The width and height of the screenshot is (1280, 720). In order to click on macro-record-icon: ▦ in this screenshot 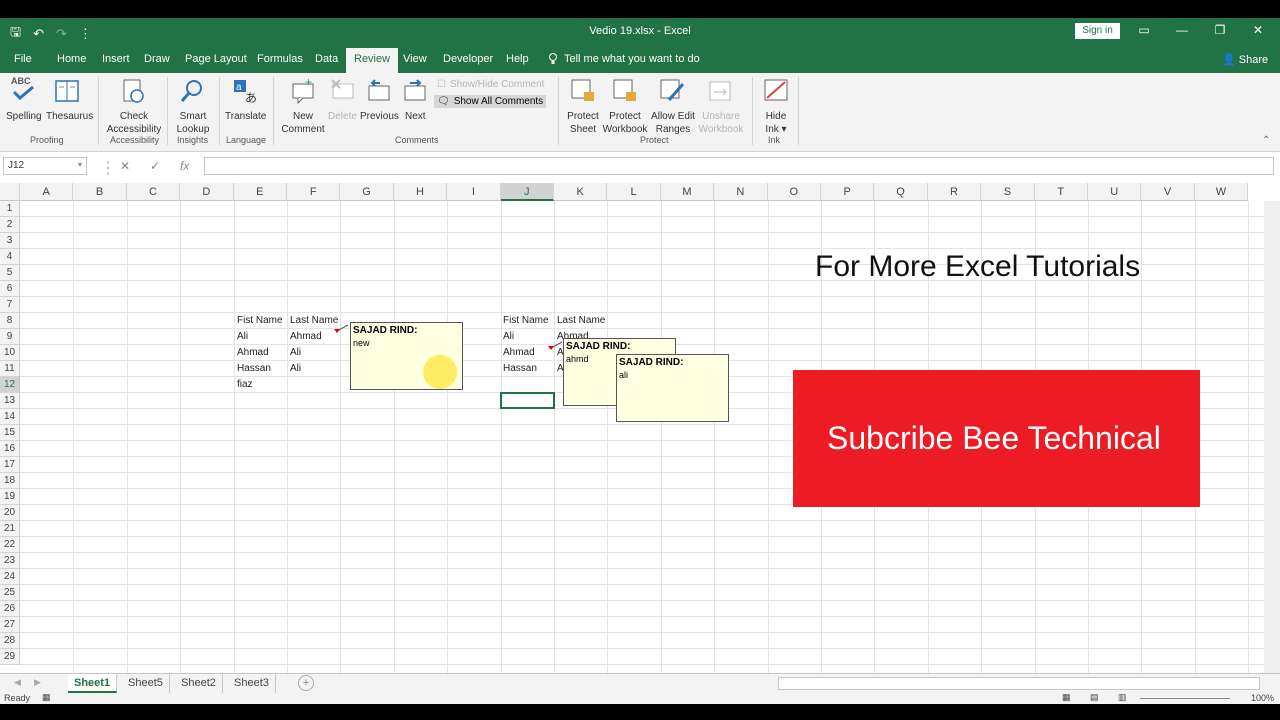, I will do `click(46, 697)`.